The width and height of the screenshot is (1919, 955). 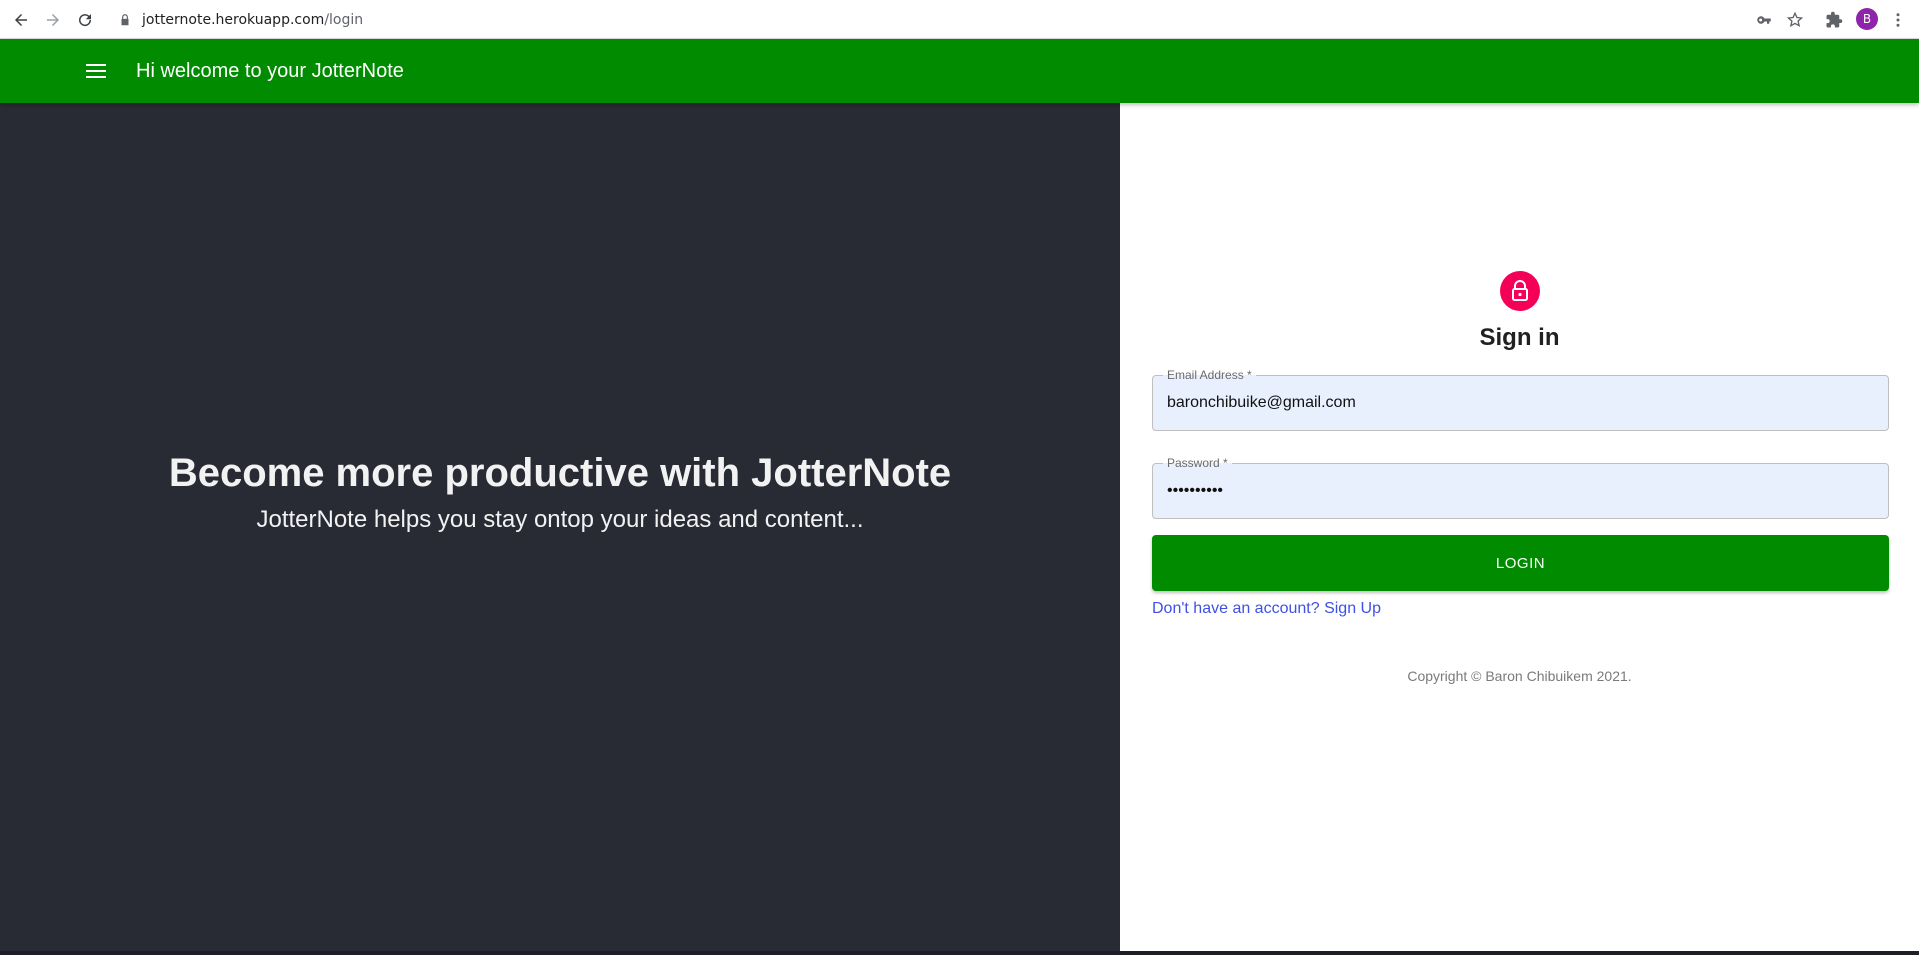 I want to click on url-host: jotternote.herokuapp.com, so click(x=233, y=20).